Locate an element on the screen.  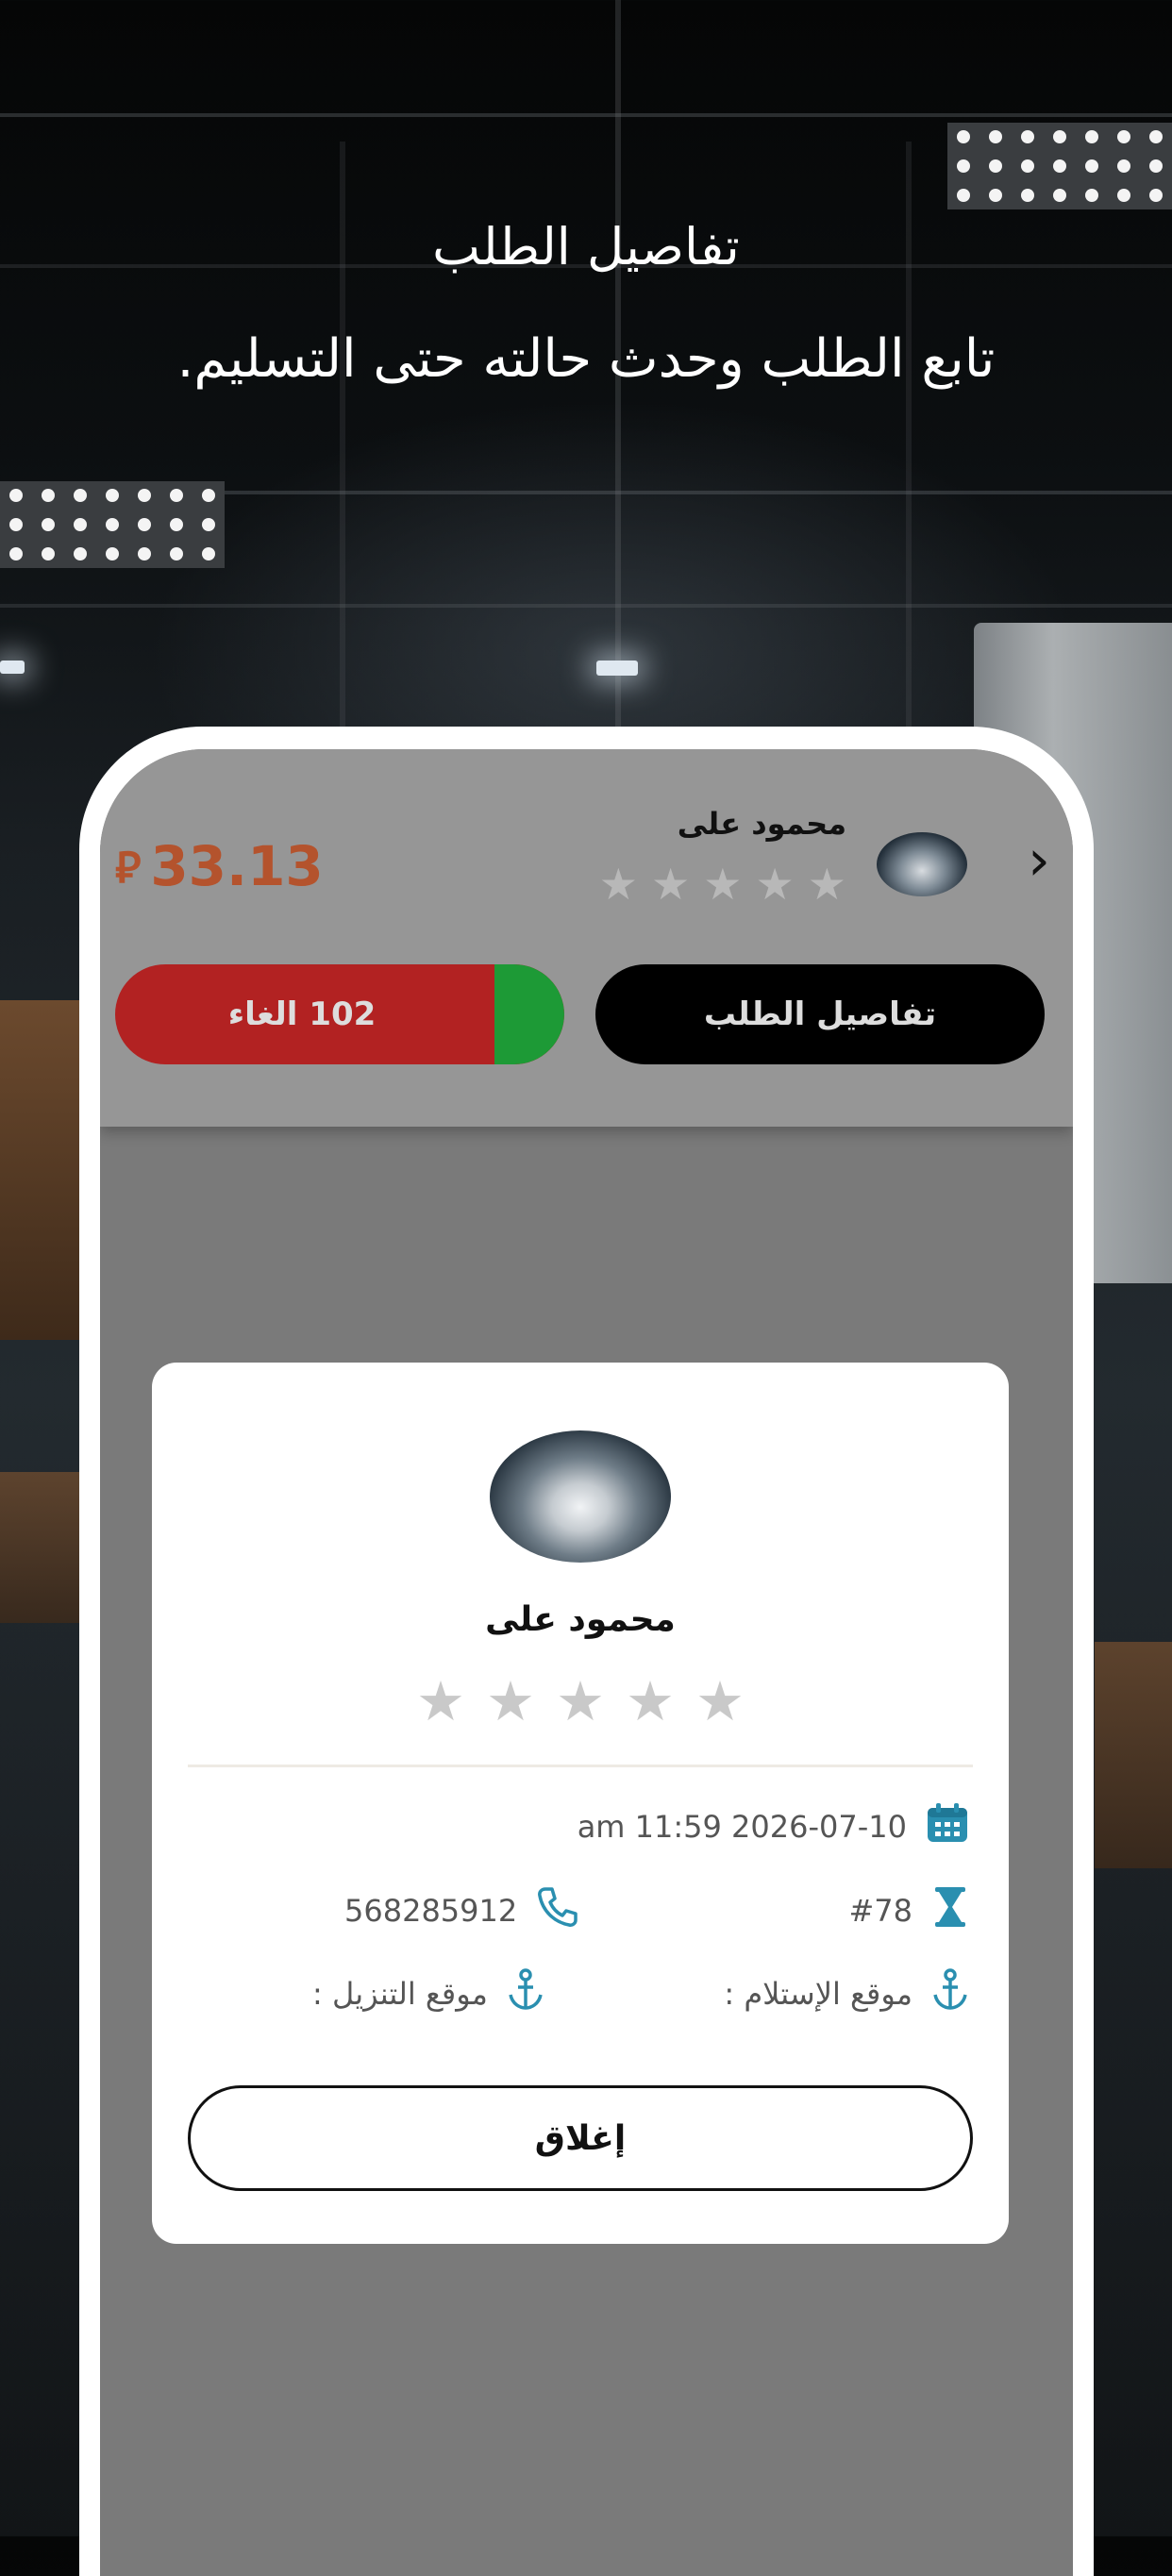
close-button: إغلاق is located at coordinates (580, 2138).